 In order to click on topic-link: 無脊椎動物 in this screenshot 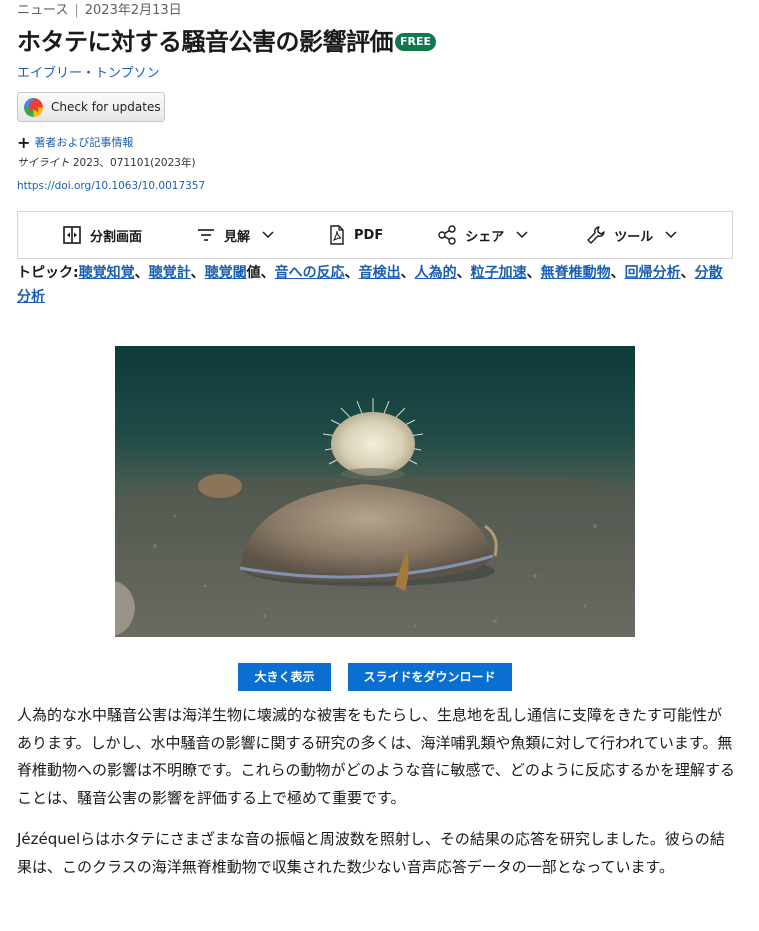, I will do `click(576, 273)`.